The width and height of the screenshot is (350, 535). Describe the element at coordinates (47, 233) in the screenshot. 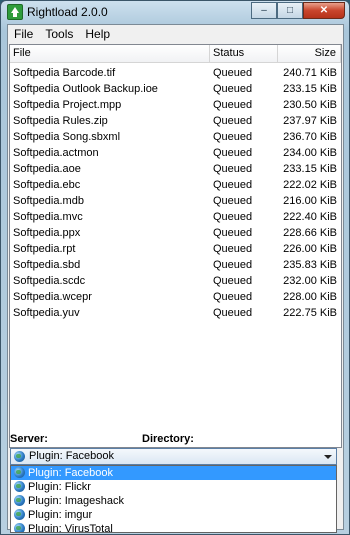

I see `file-cell: Softpedia.ppx` at that location.